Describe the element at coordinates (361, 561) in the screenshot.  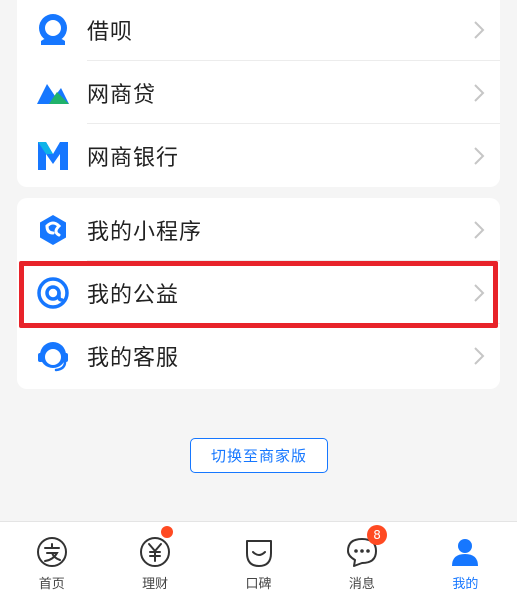
I see `tab-messages: 8 消息` at that location.